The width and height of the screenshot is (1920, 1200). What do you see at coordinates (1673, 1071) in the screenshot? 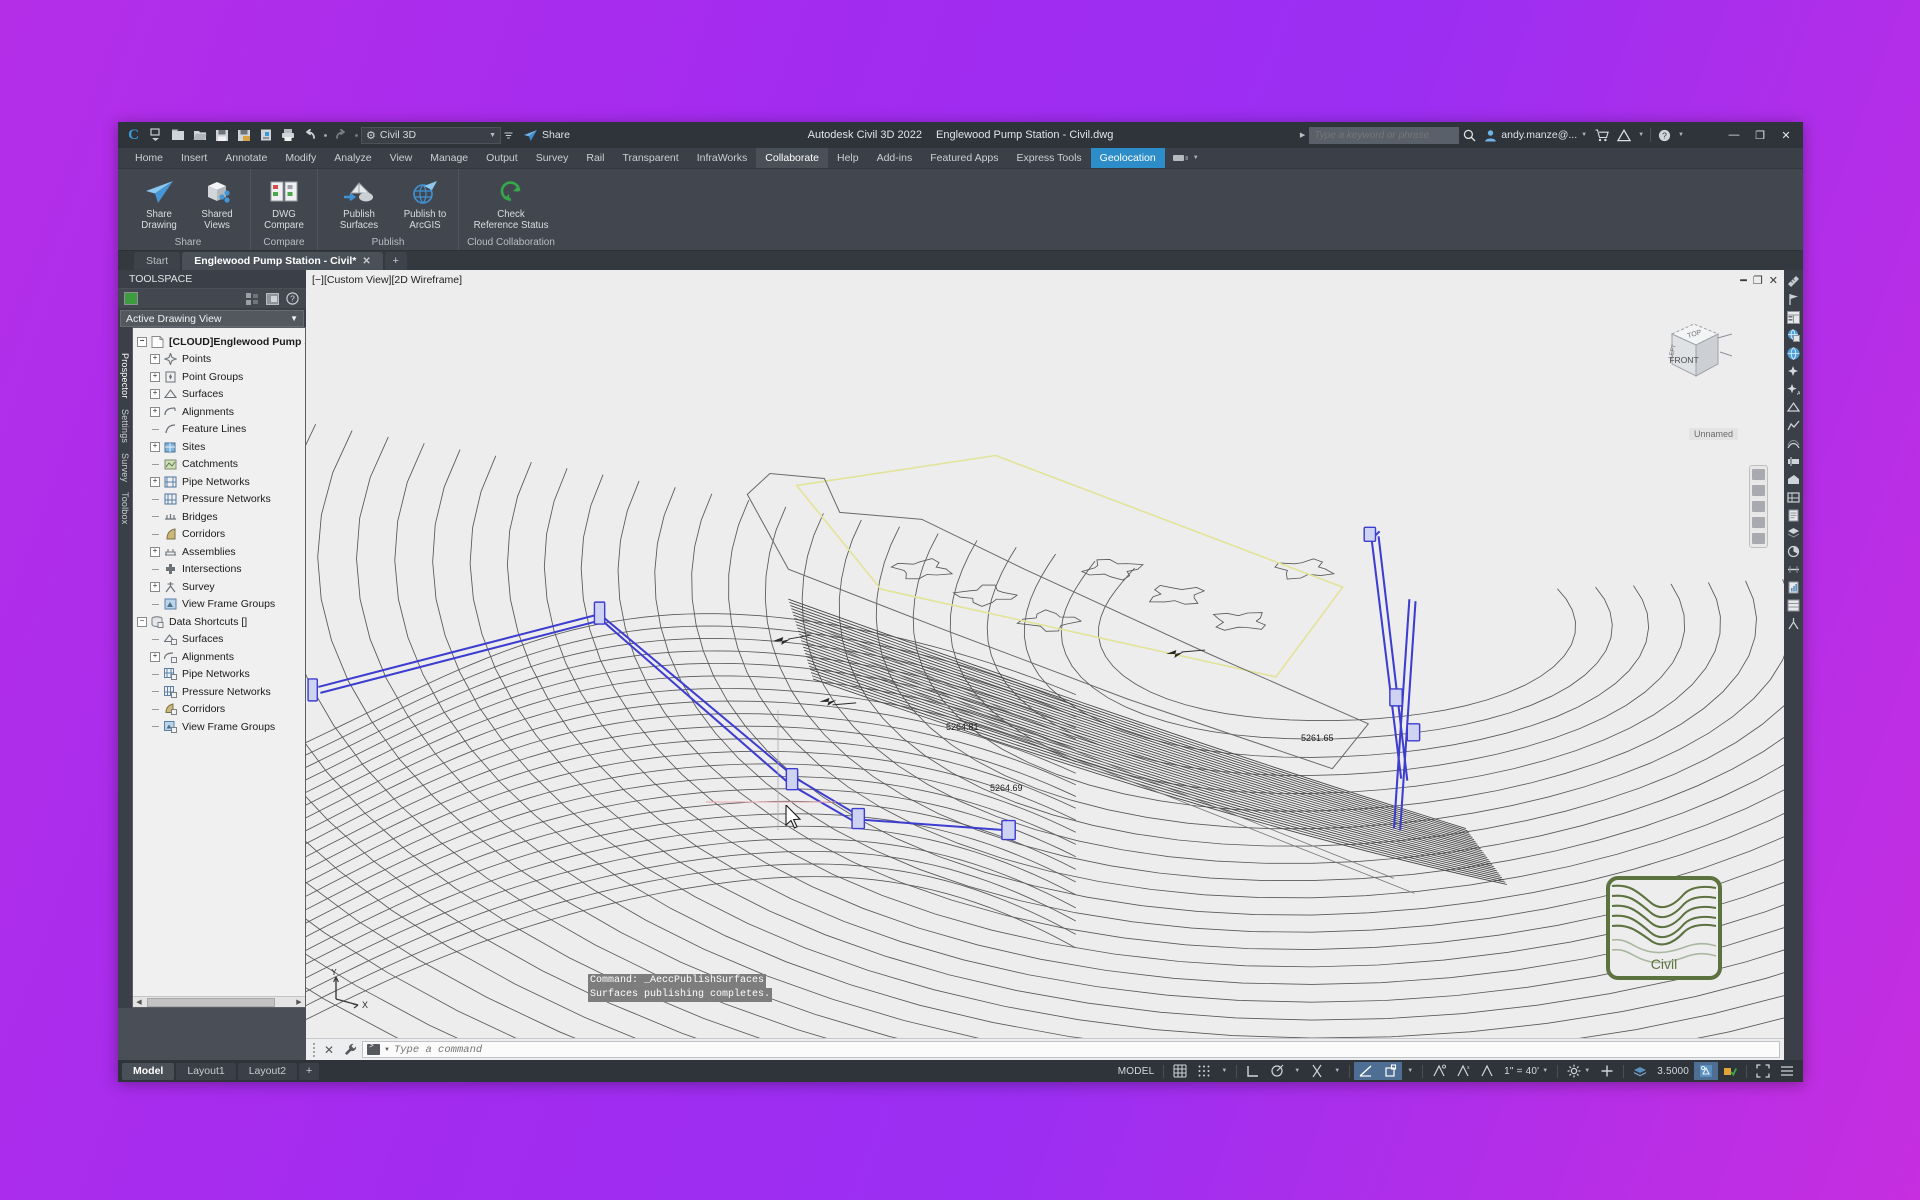
I see `linewidth-value: 3.5000` at bounding box center [1673, 1071].